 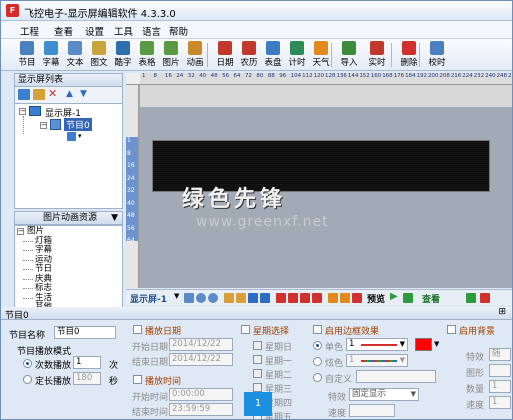 I want to click on move-up-icon: ▲, so click(x=69, y=94).